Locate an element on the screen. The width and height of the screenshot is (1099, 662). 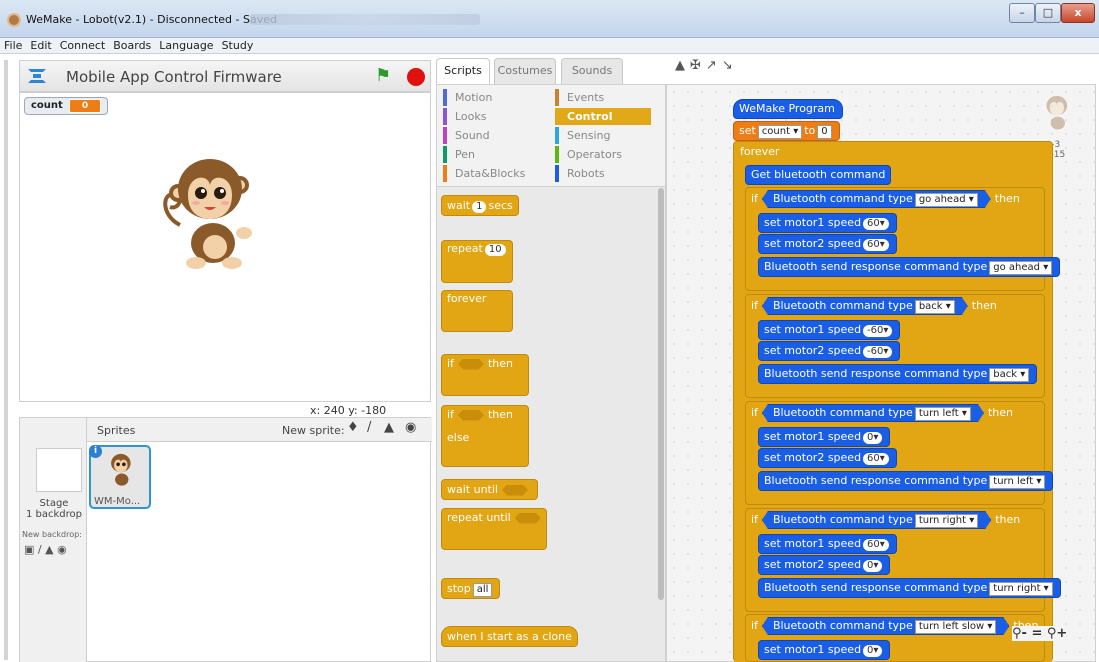
upload-icon: ▲ is located at coordinates (49, 549).